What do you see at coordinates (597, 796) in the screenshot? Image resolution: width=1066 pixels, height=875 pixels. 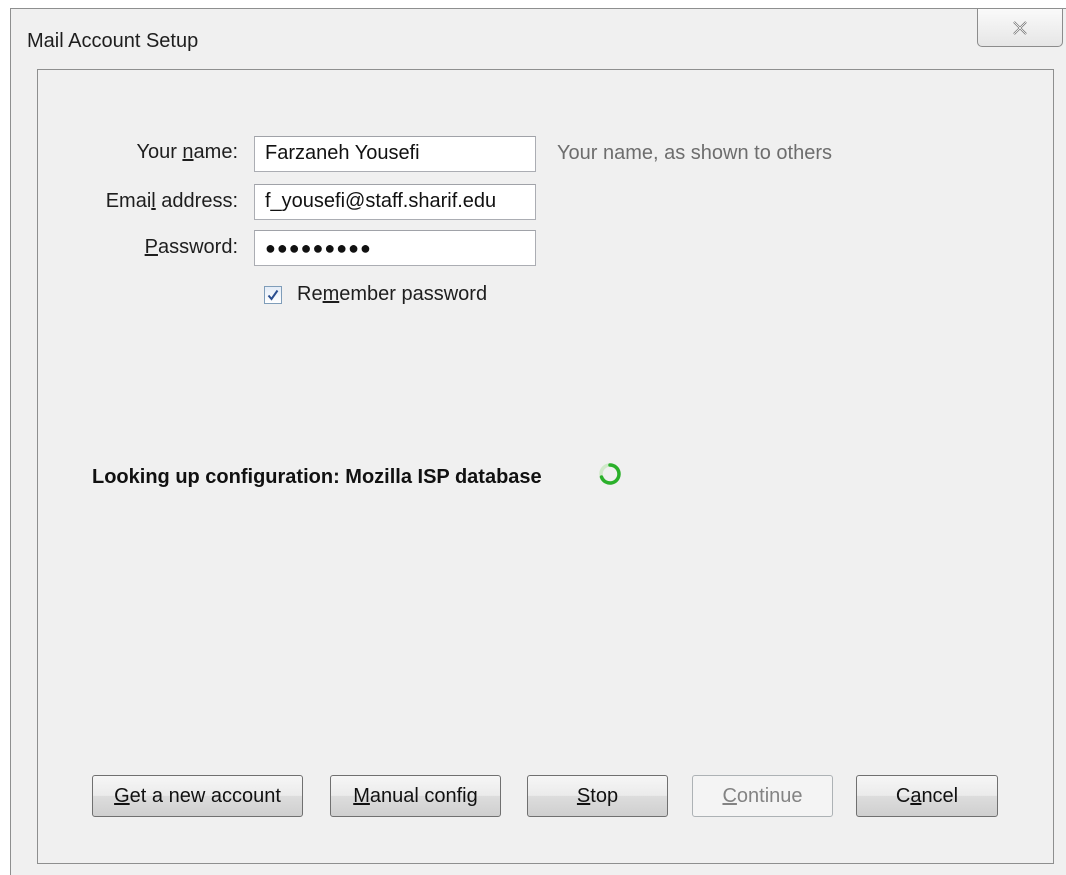 I see `stop-button: Stop` at bounding box center [597, 796].